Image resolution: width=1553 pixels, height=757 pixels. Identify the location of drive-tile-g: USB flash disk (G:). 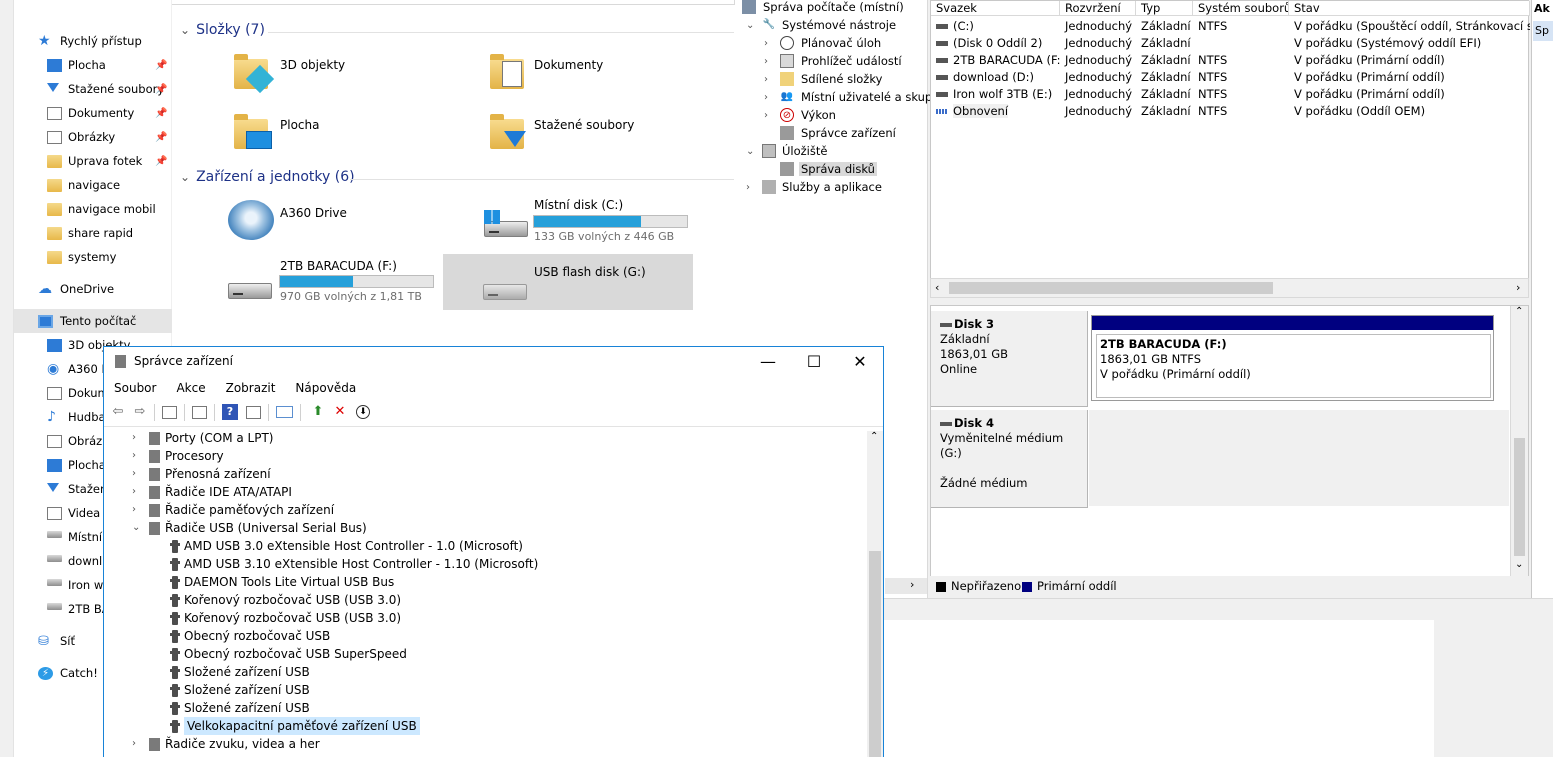
(568, 282).